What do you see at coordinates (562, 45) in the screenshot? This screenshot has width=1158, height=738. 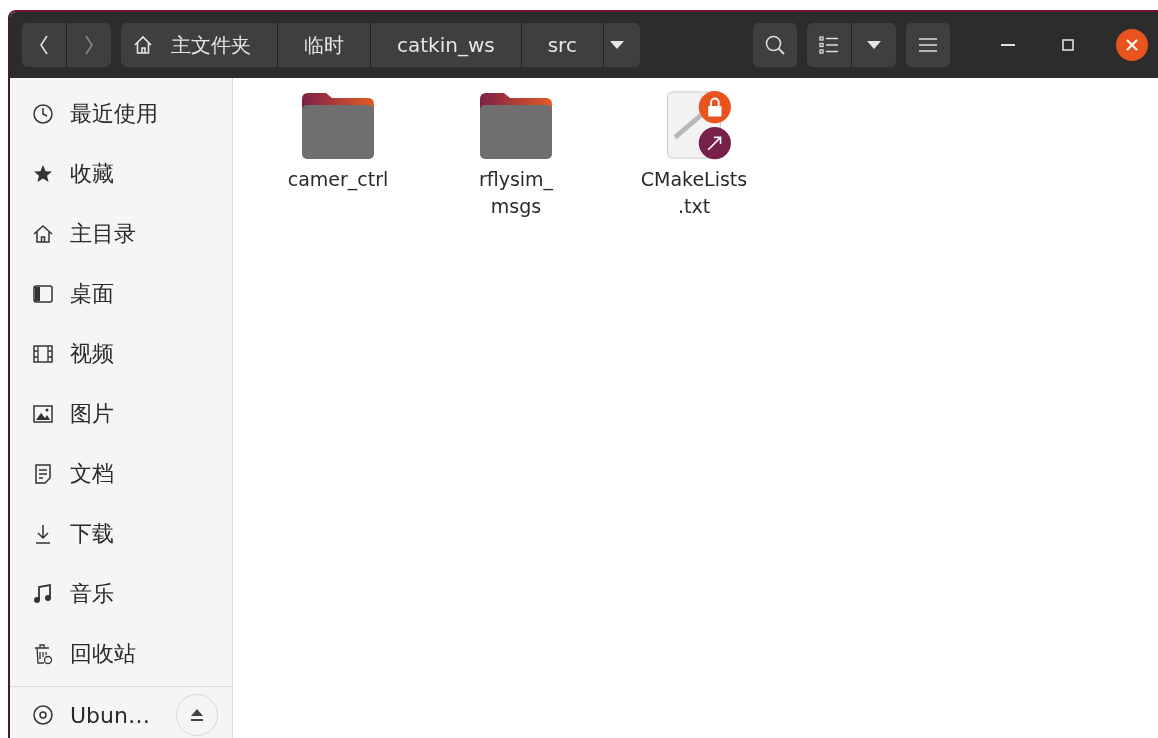 I see `path-button: src` at bounding box center [562, 45].